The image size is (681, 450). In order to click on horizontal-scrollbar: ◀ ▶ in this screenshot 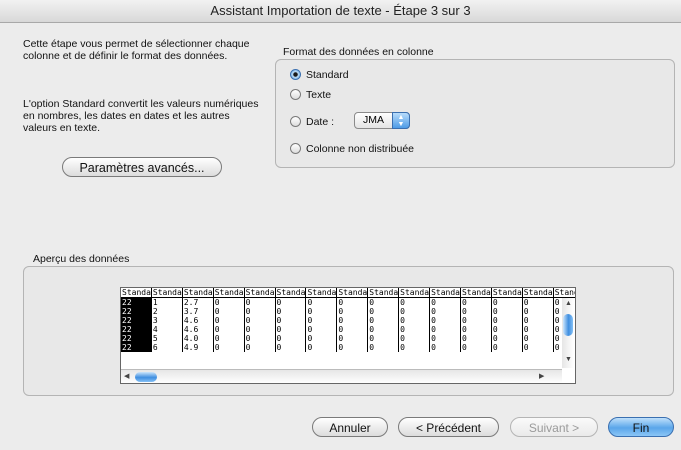, I will do `click(341, 376)`.